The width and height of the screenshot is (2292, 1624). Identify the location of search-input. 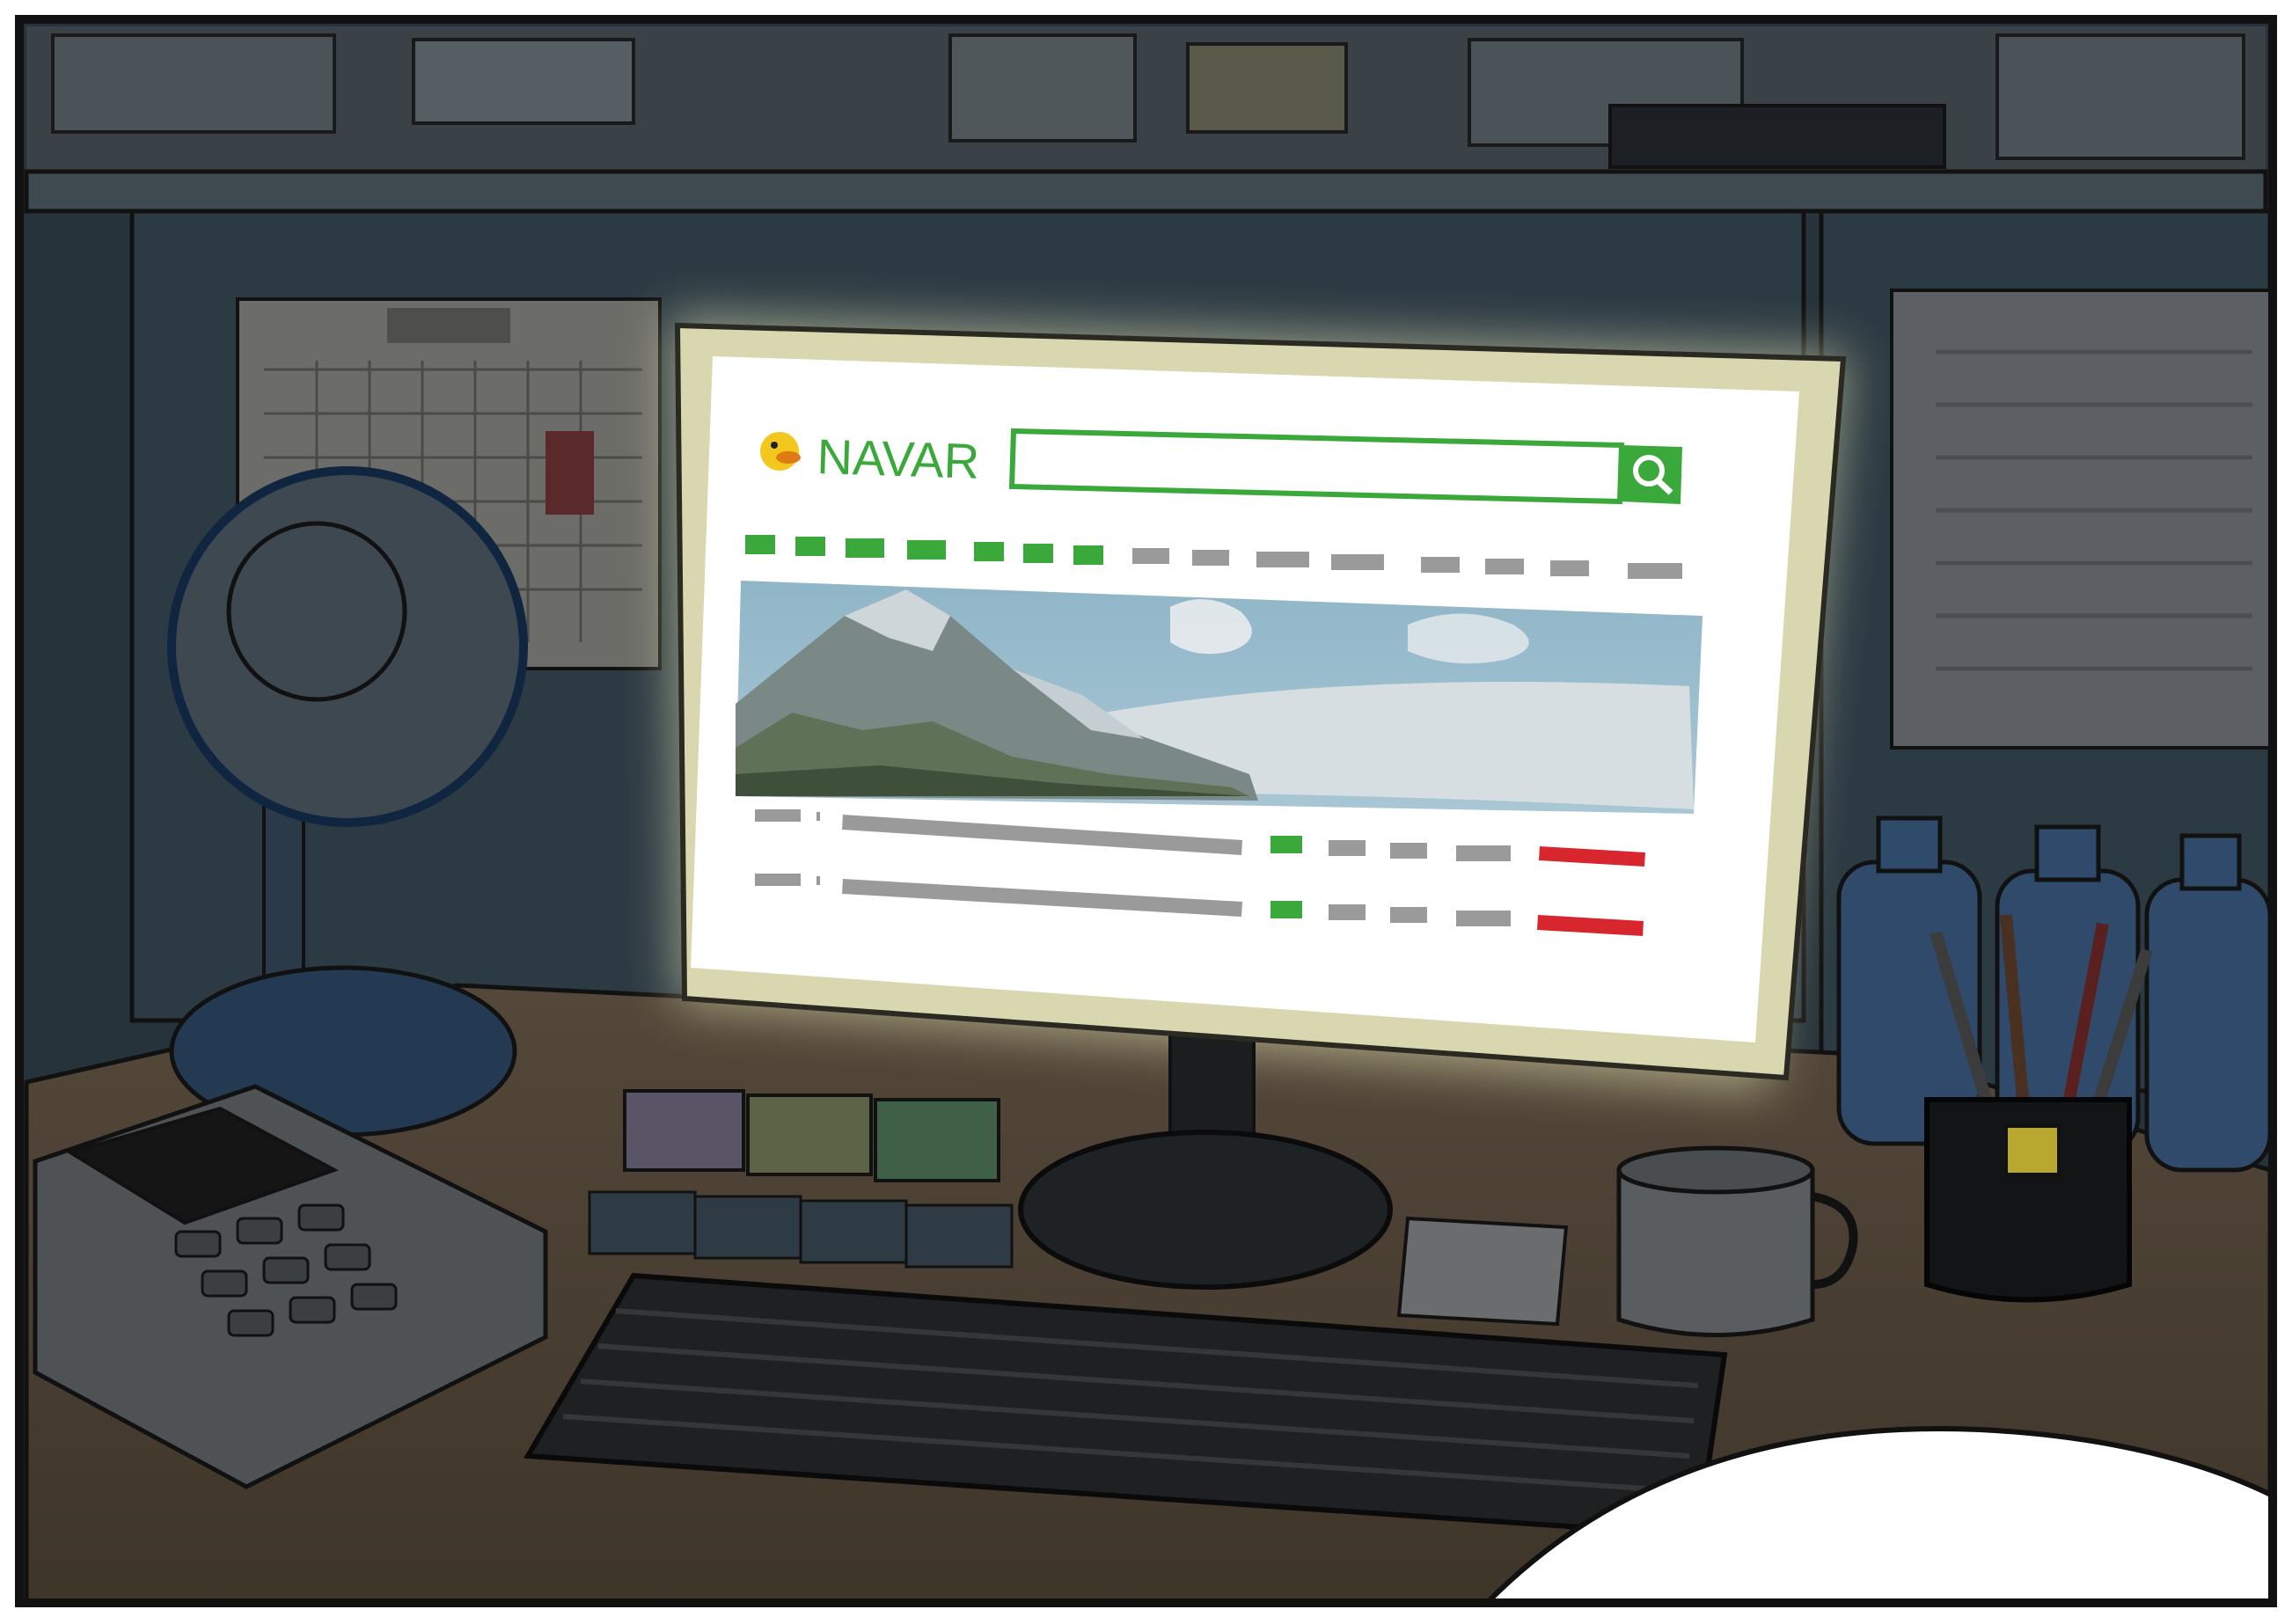
(1316, 467).